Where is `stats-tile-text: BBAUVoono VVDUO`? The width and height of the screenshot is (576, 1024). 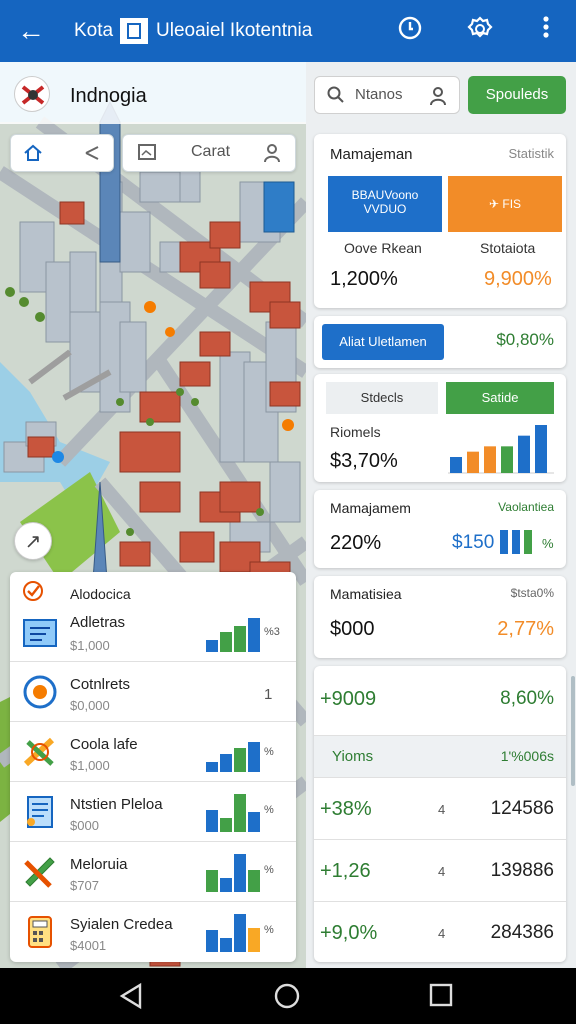 stats-tile-text: BBAUVoono VVDUO is located at coordinates (385, 202).